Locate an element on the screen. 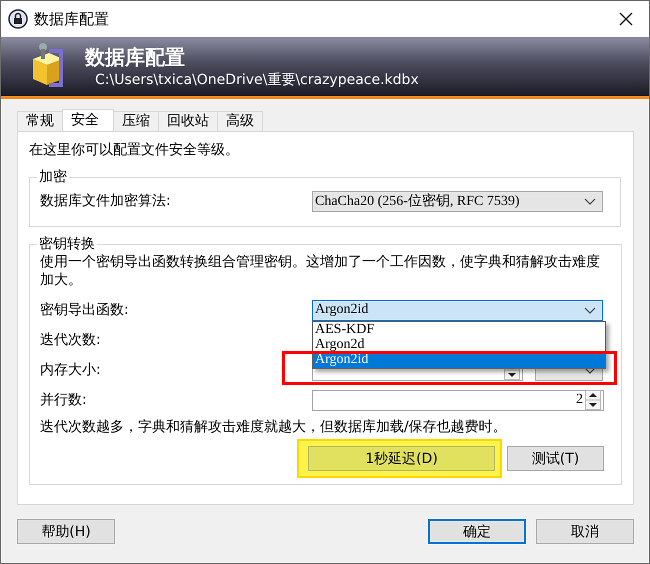 This screenshot has height=564, width=650. group-title: 密钥转换 is located at coordinates (67, 244).